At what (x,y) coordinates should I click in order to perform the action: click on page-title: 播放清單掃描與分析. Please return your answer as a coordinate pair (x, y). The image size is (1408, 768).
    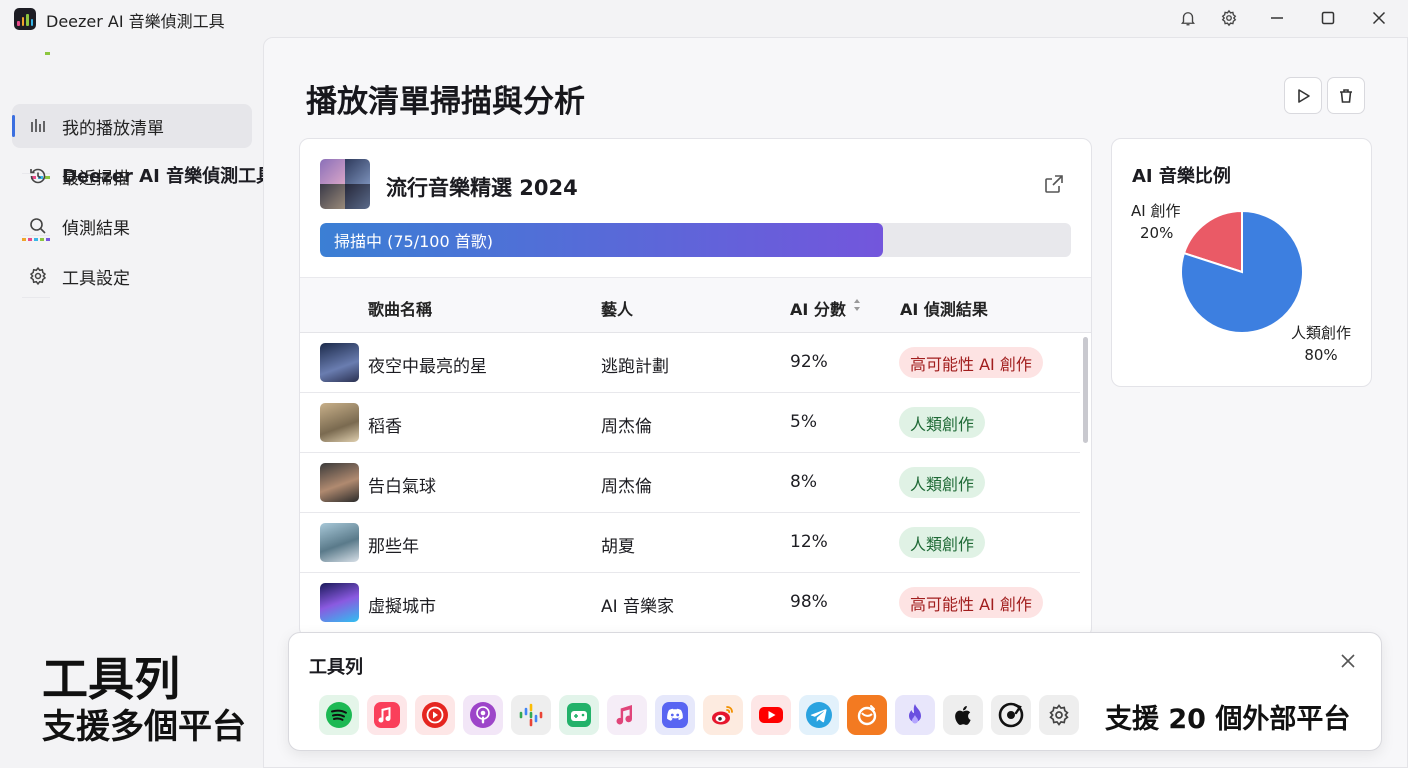
    Looking at the image, I should click on (445, 102).